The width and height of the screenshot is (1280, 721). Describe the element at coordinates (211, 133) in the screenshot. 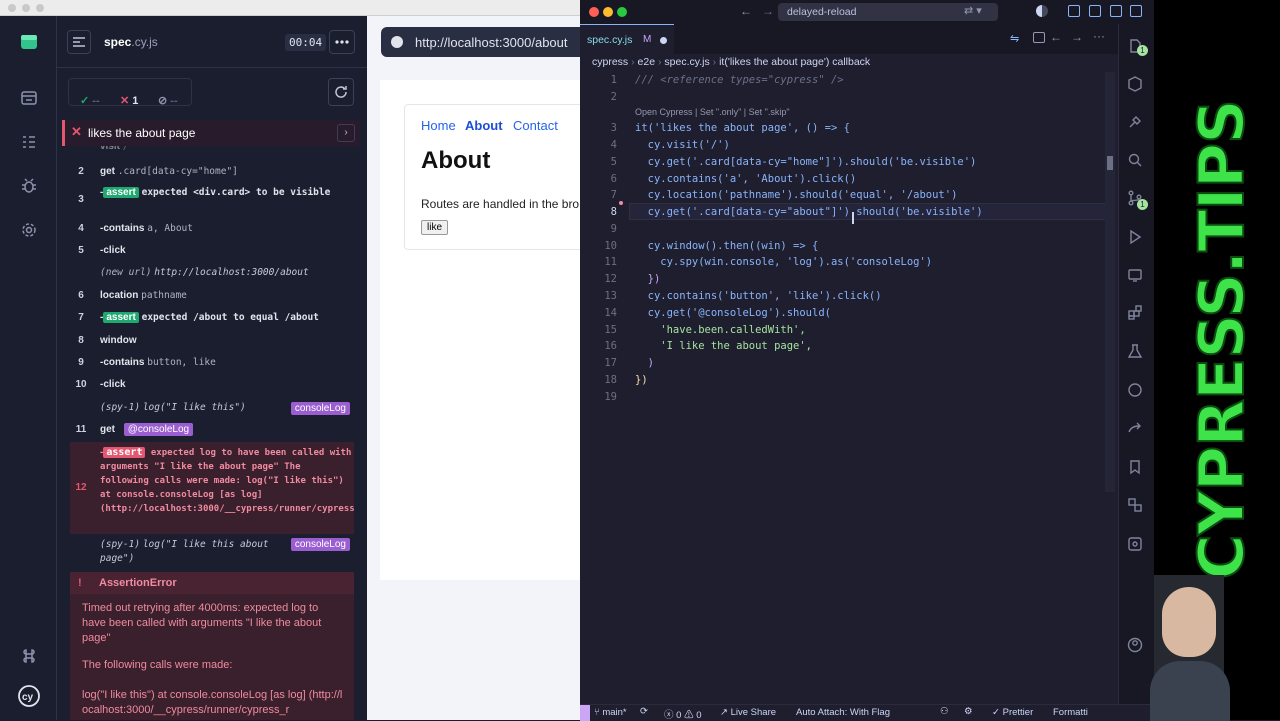

I see `failed-test-header: ✕ likes the about page ›` at that location.